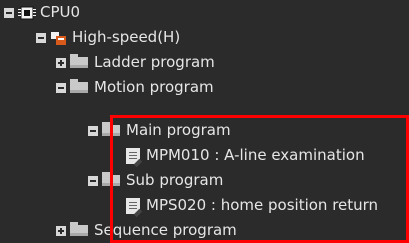 The image size is (409, 243). I want to click on tree-item-mps020: MPS020 : home position return, so click(252, 205).